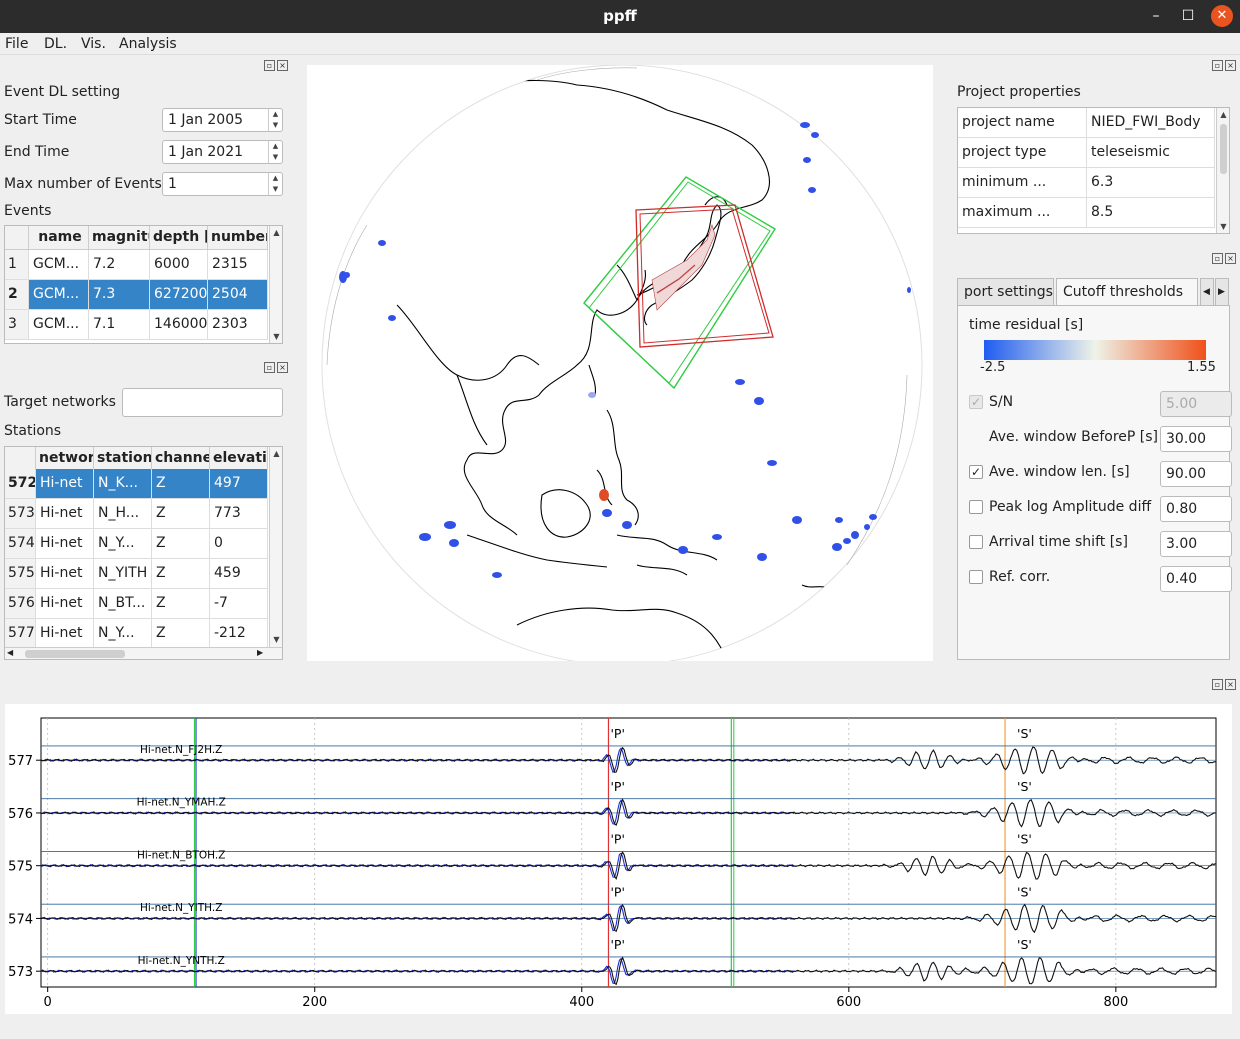 This screenshot has width=1240, height=1039. What do you see at coordinates (260, 652) in the screenshot?
I see `scroll-right-icon: ▶` at bounding box center [260, 652].